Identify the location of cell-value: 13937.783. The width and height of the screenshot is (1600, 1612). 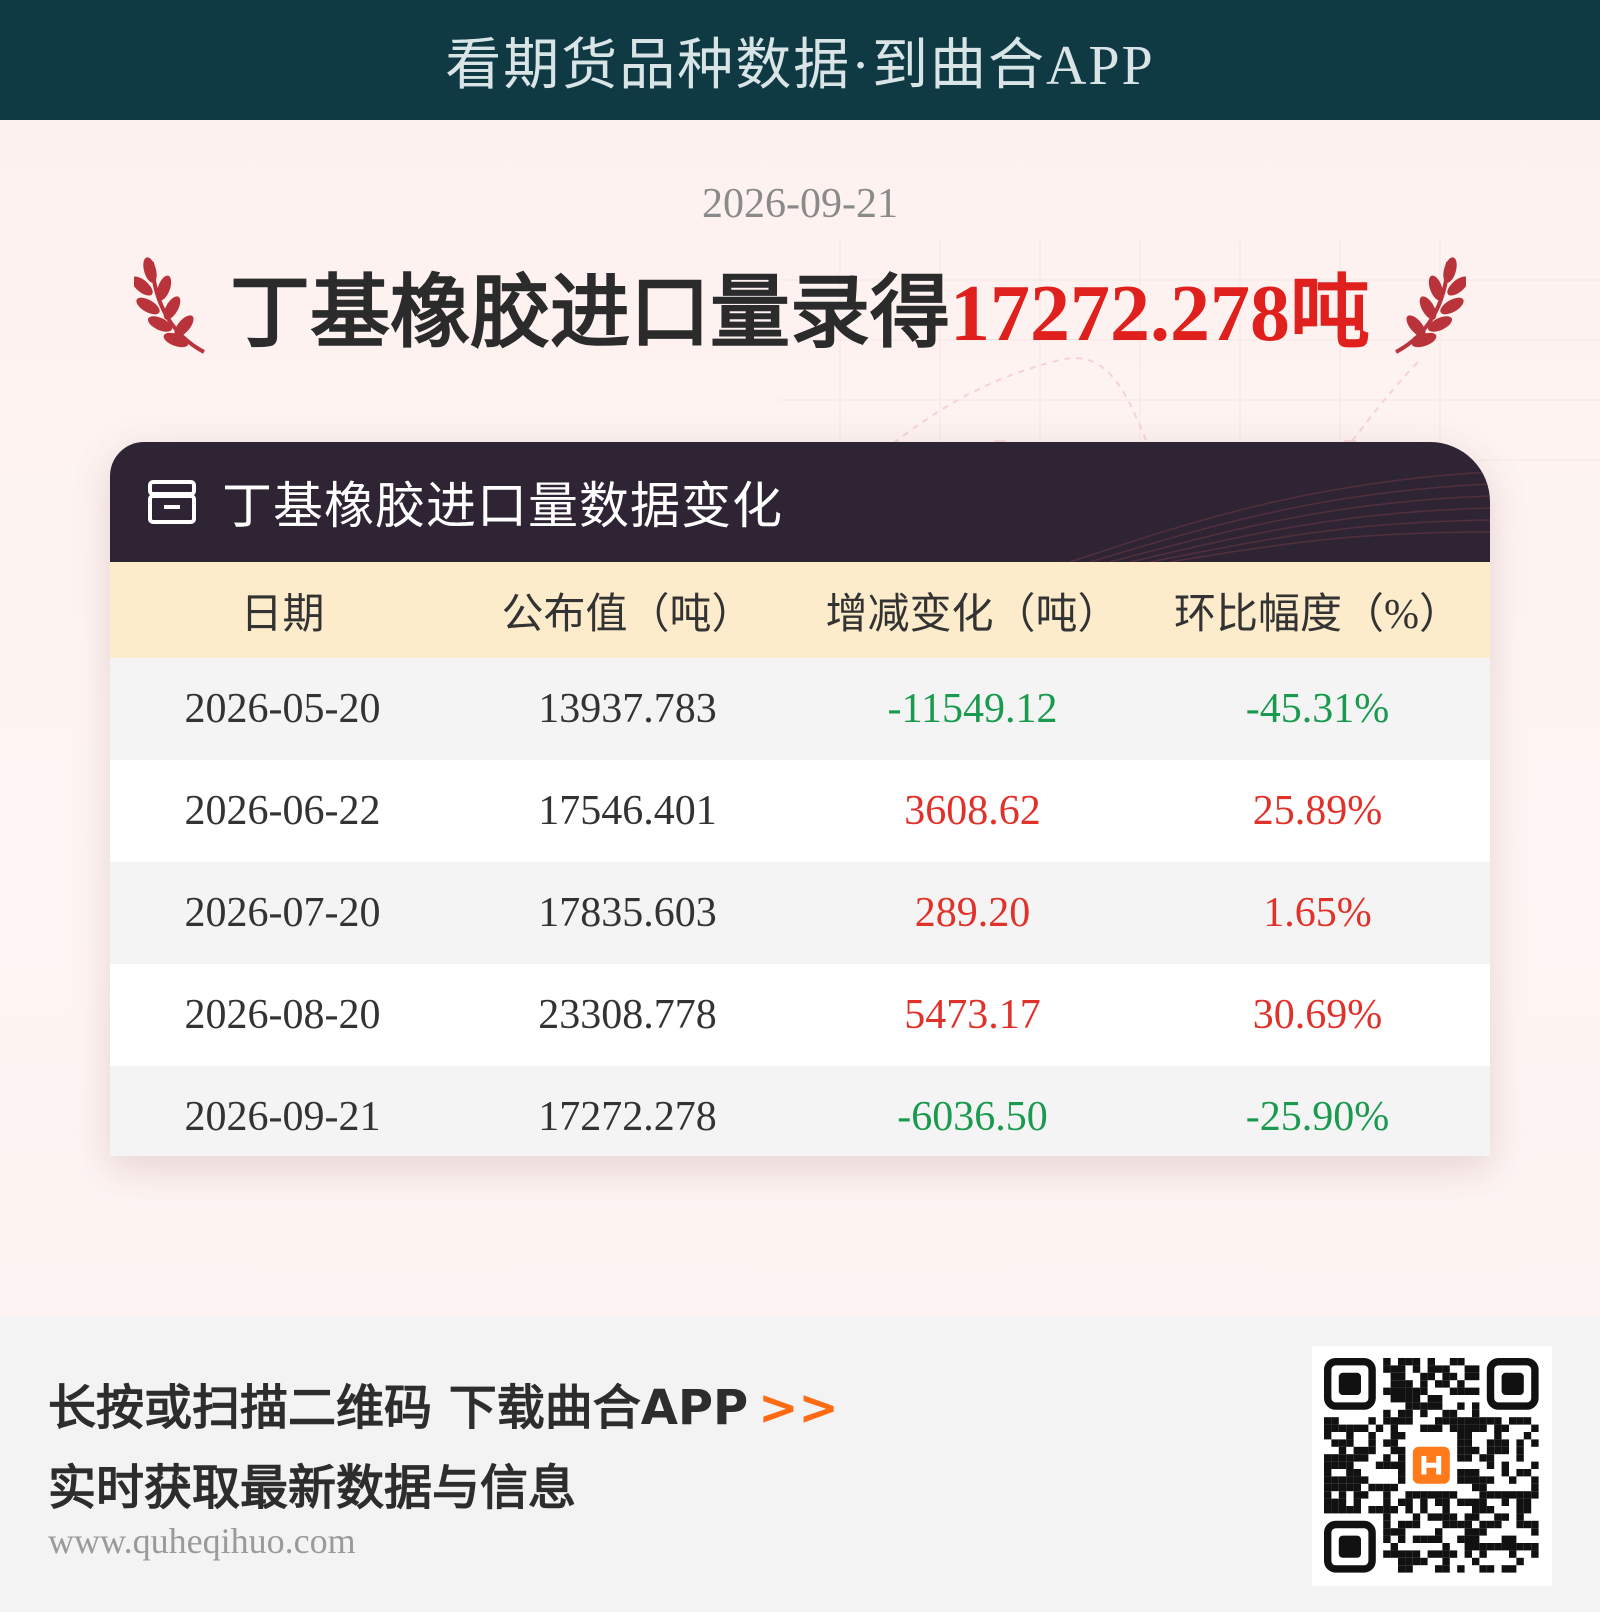
(627, 709).